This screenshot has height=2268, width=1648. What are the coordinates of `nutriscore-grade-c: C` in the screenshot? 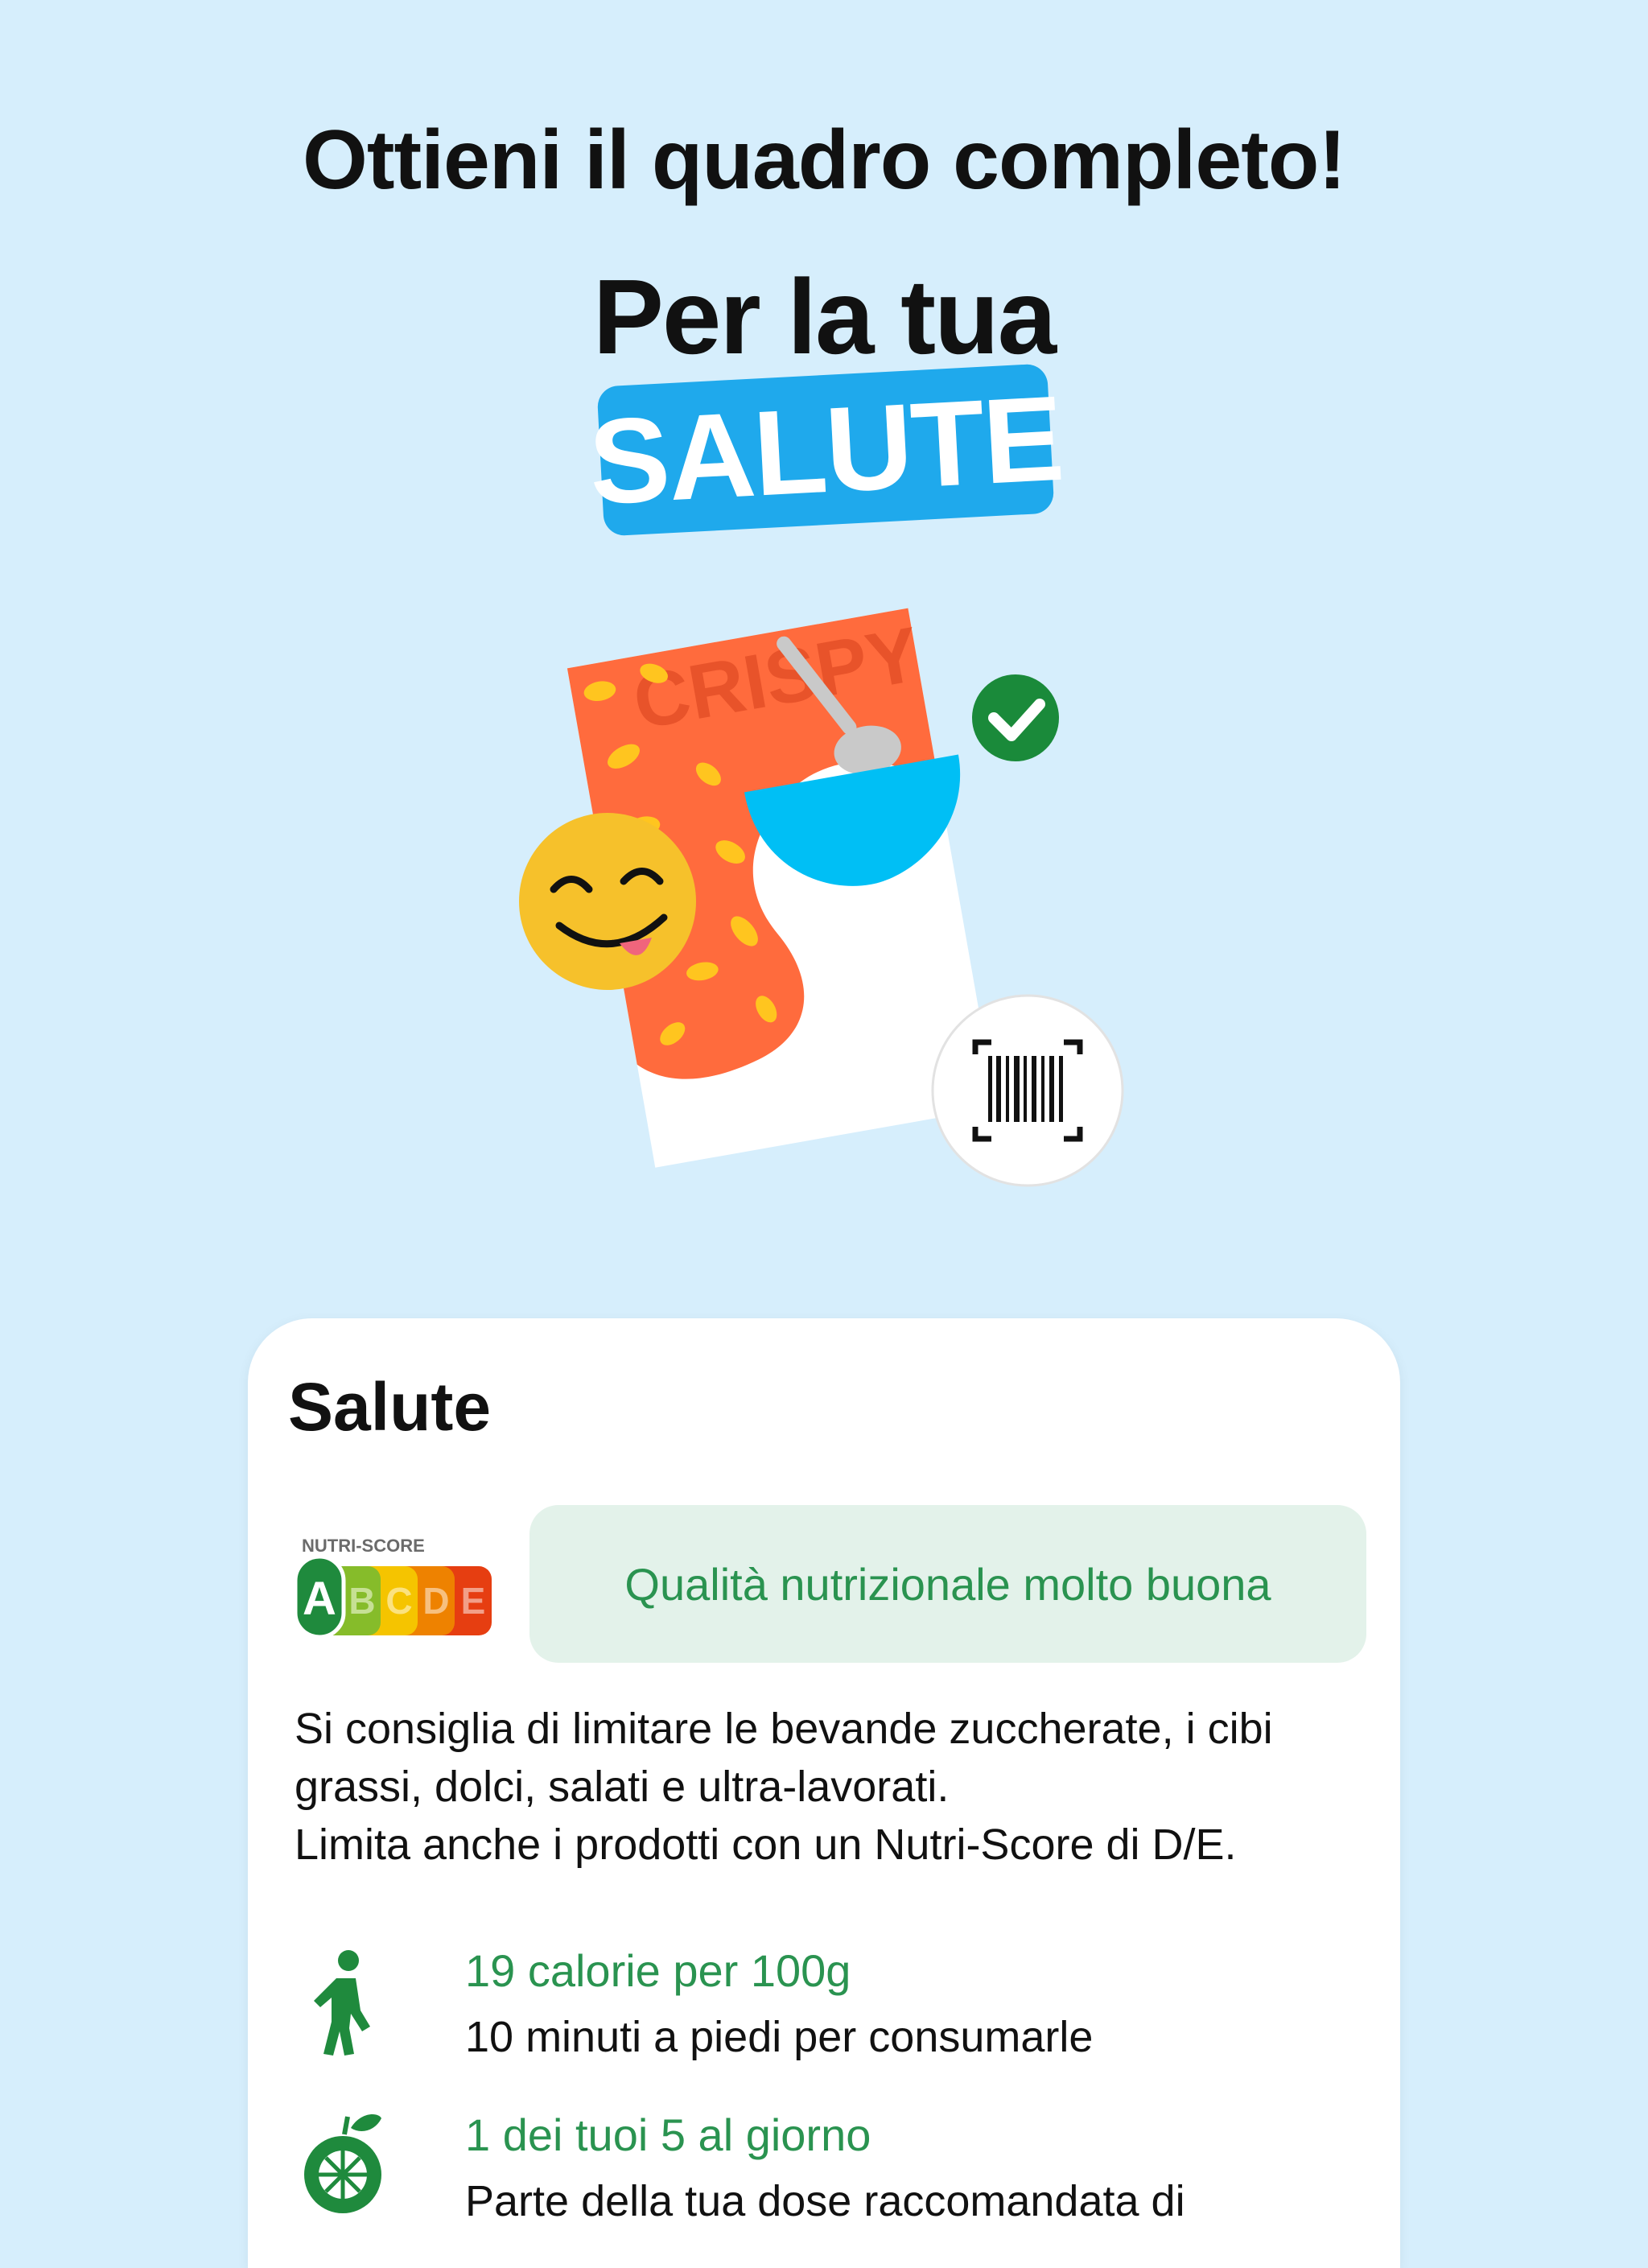 It's located at (398, 1601).